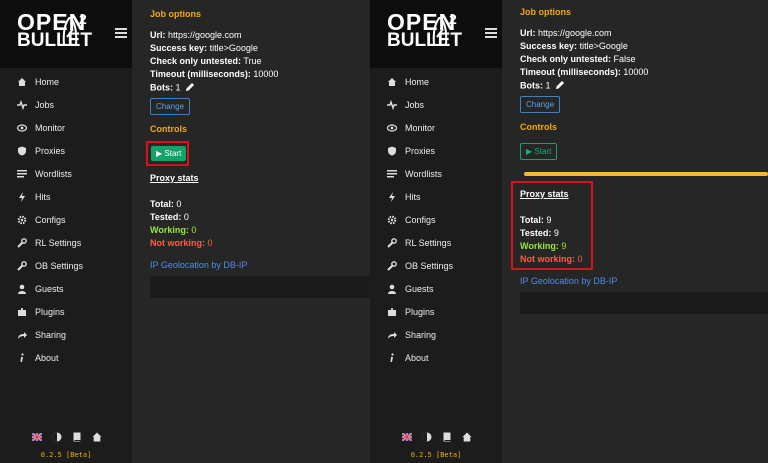 The width and height of the screenshot is (768, 463). What do you see at coordinates (186, 217) in the screenshot?
I see `tested-value: 0` at bounding box center [186, 217].